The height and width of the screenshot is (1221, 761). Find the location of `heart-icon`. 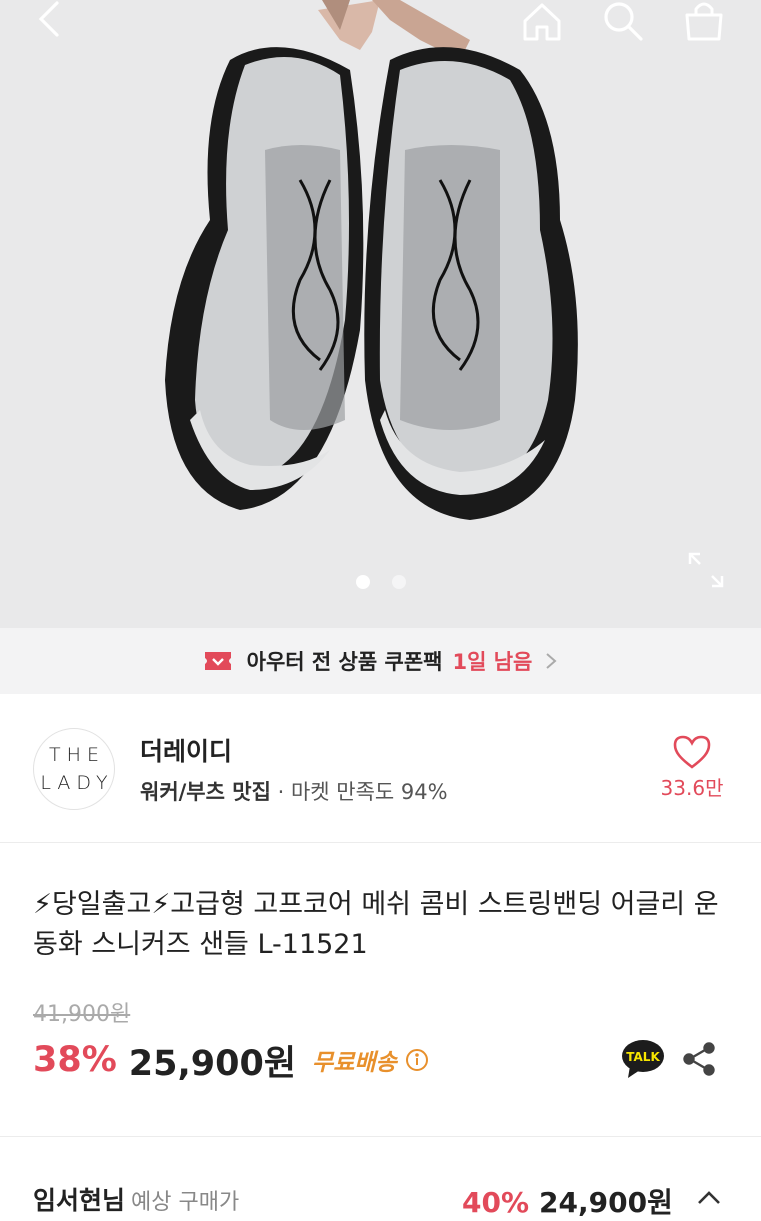

heart-icon is located at coordinates (692, 752).